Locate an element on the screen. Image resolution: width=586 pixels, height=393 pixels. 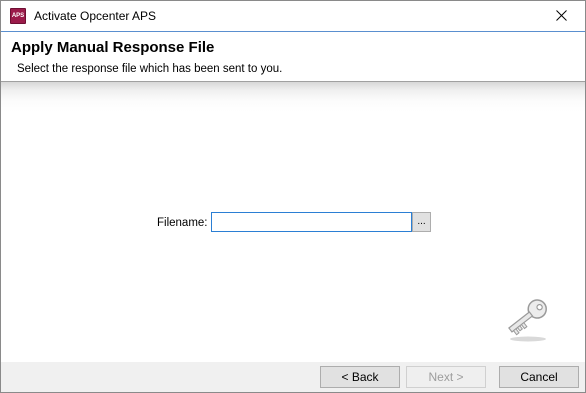
back-button: < Back is located at coordinates (360, 377).